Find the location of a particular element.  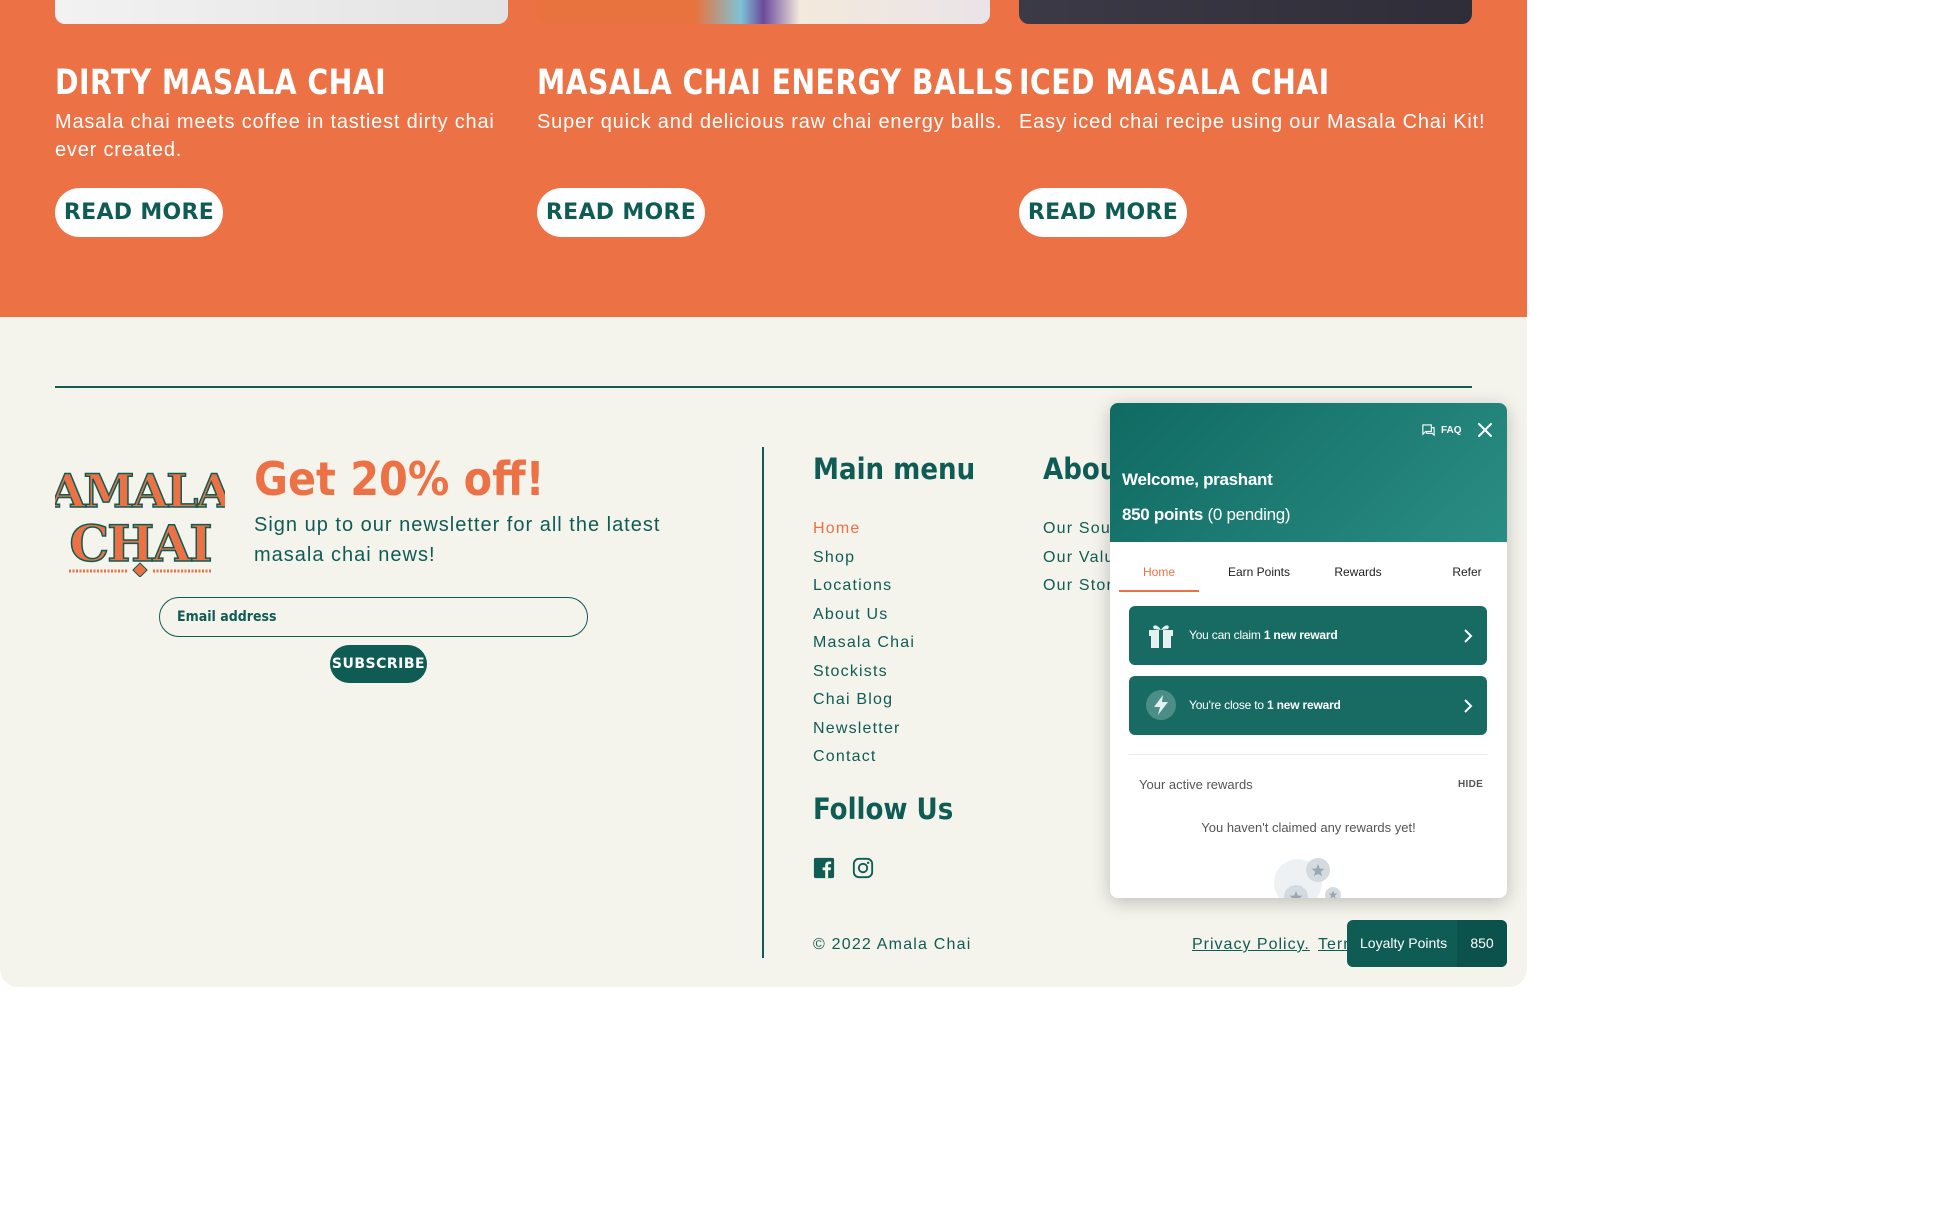

about-item: Our Stor is located at coordinates (1080, 591).